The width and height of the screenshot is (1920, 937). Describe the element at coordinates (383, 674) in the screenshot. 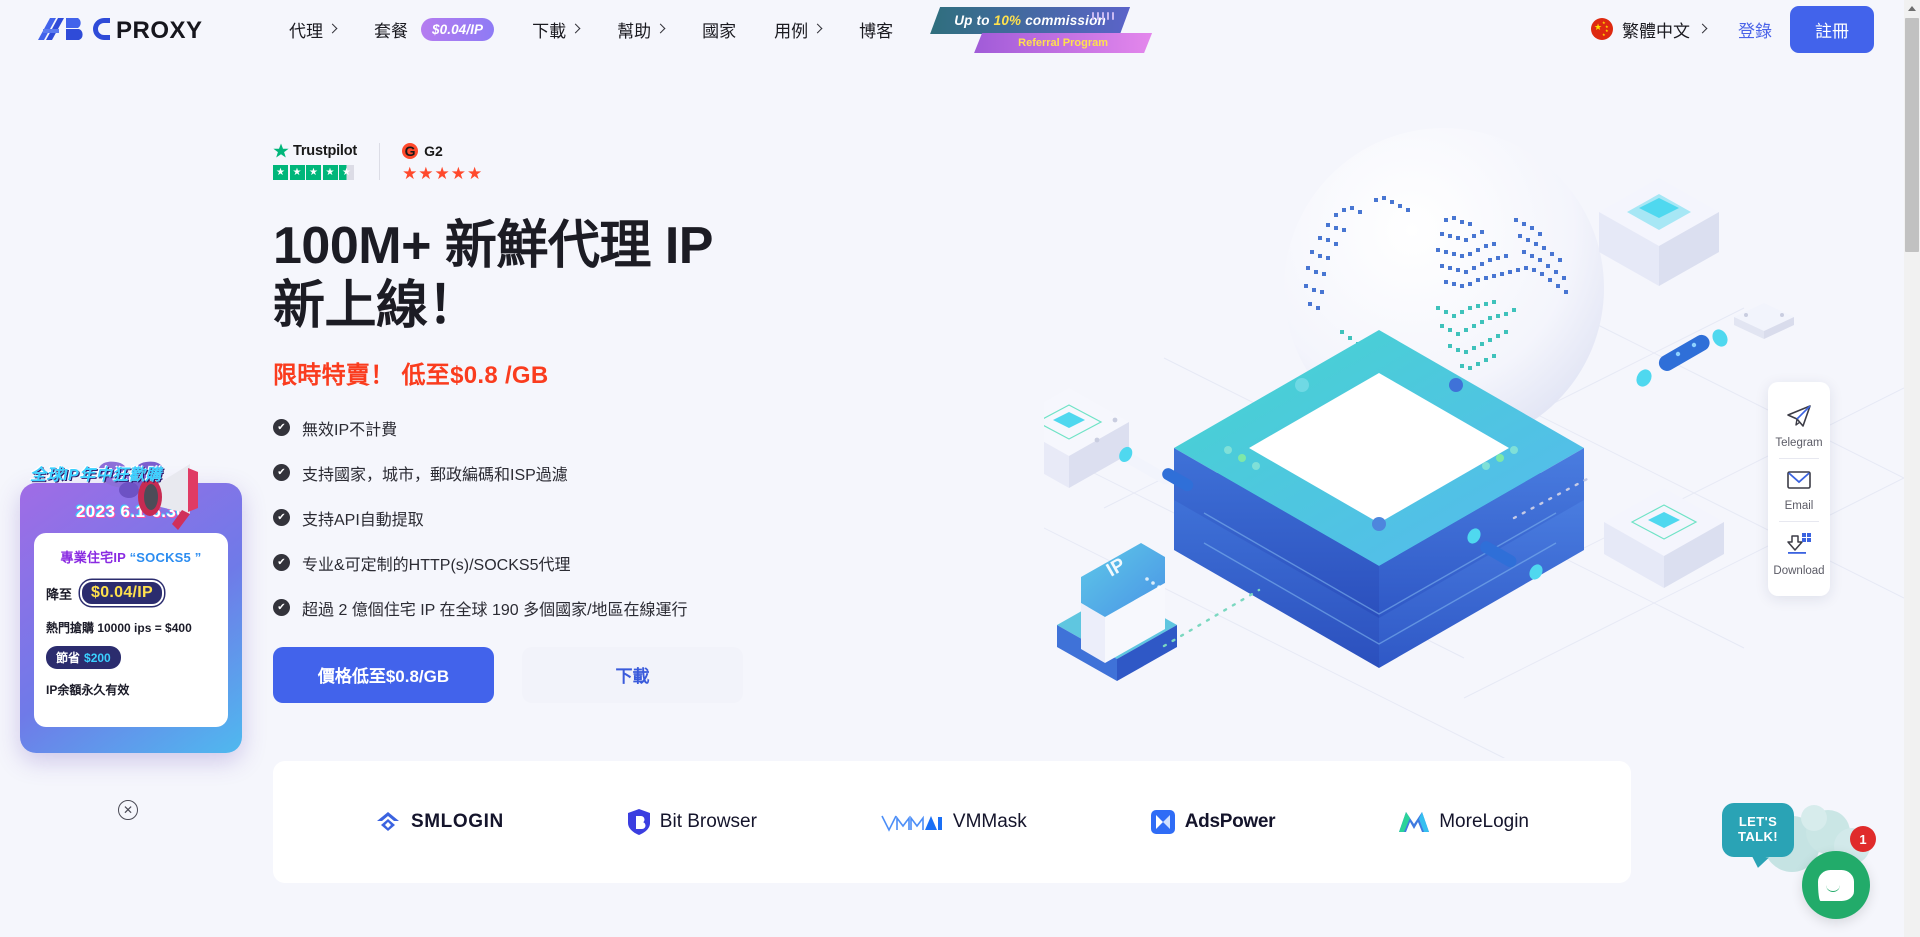

I see `pricing-cta-button: 價格低至$0.8/GB` at that location.